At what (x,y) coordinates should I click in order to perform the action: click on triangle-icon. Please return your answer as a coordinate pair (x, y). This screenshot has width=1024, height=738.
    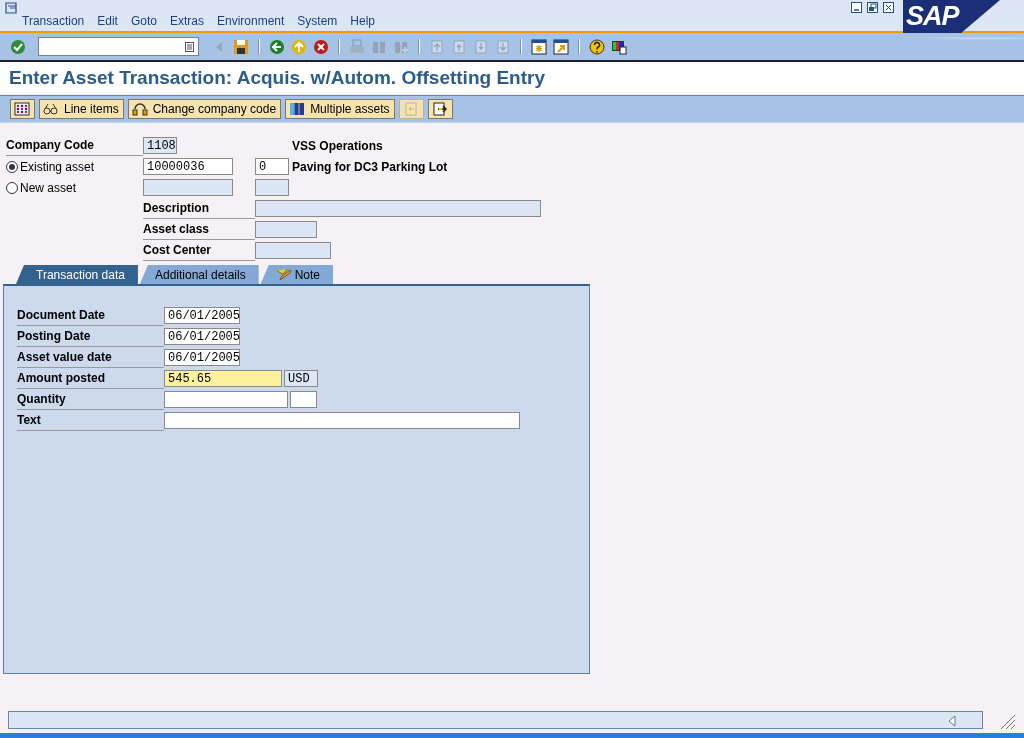
    Looking at the image, I should click on (952, 721).